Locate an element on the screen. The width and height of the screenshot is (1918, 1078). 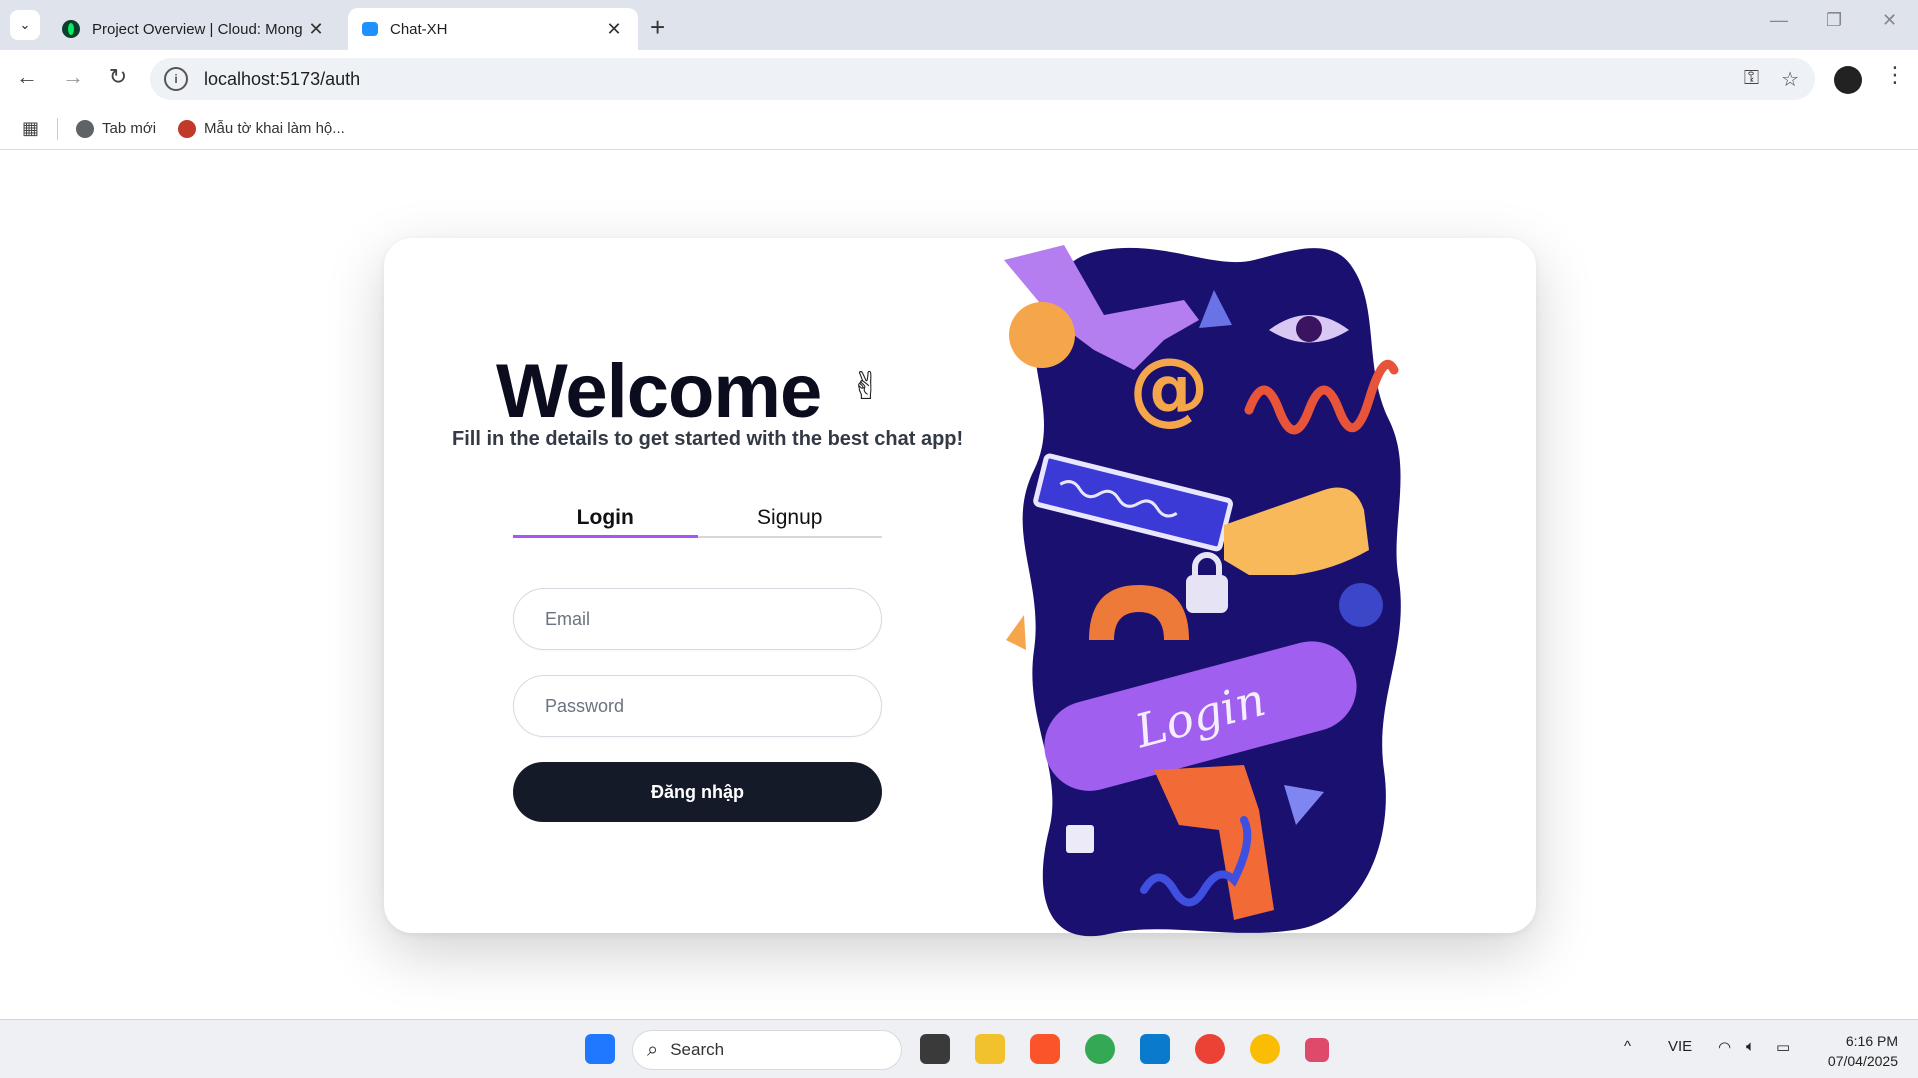
password-input is located at coordinates (697, 706).